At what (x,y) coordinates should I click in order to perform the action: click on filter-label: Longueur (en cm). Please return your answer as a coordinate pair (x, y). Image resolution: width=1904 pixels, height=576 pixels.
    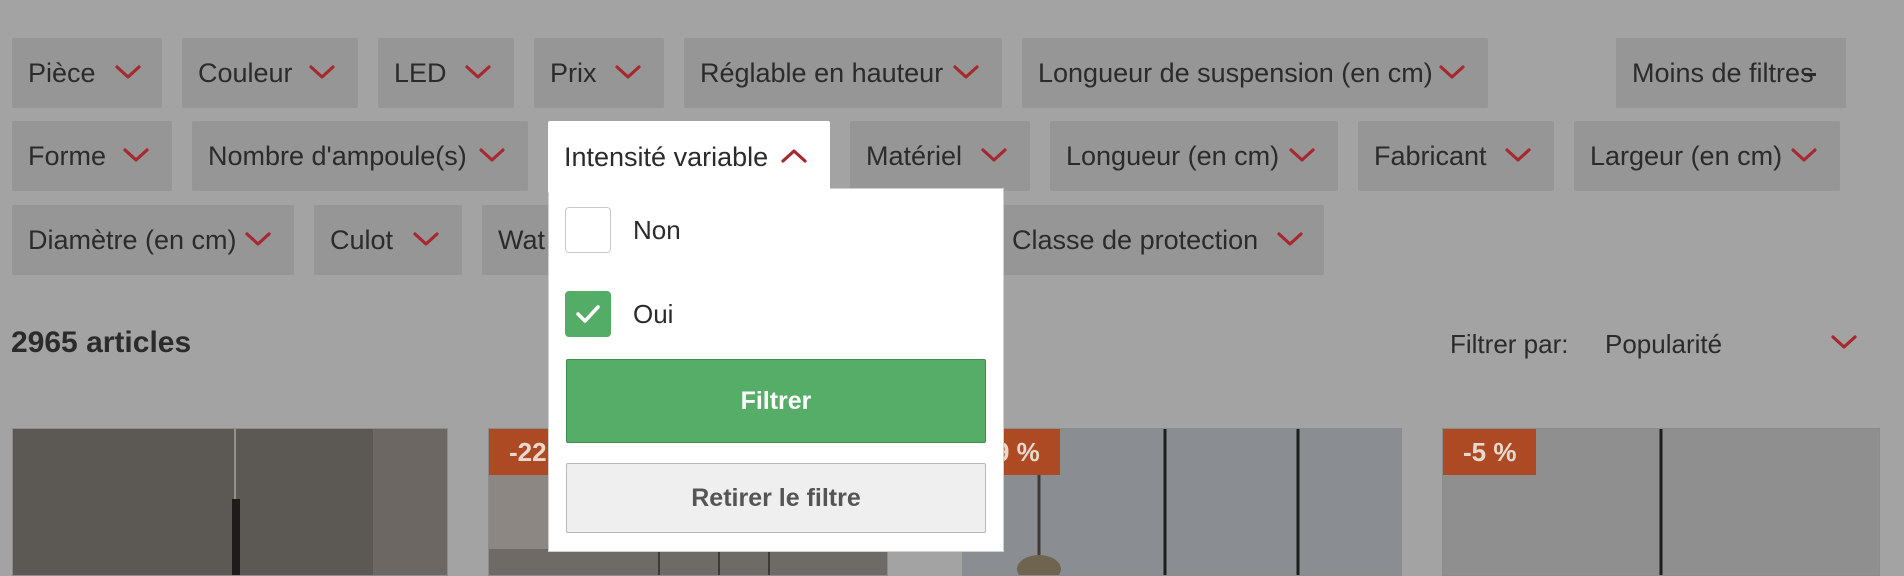
    Looking at the image, I should click on (1173, 155).